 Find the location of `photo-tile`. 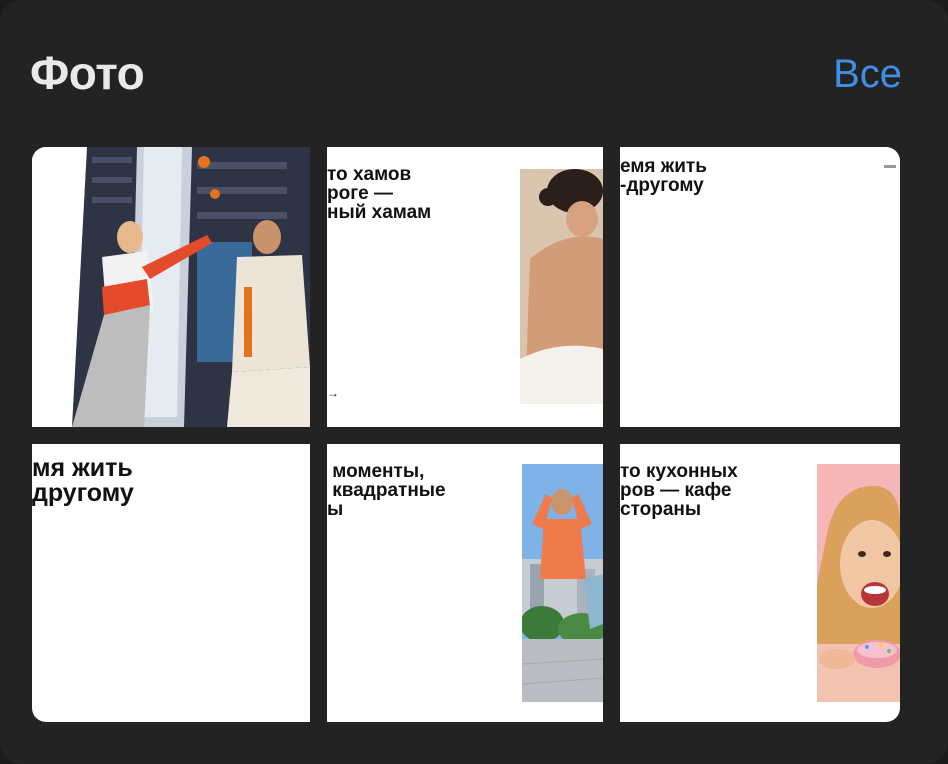

photo-tile is located at coordinates (171, 287).